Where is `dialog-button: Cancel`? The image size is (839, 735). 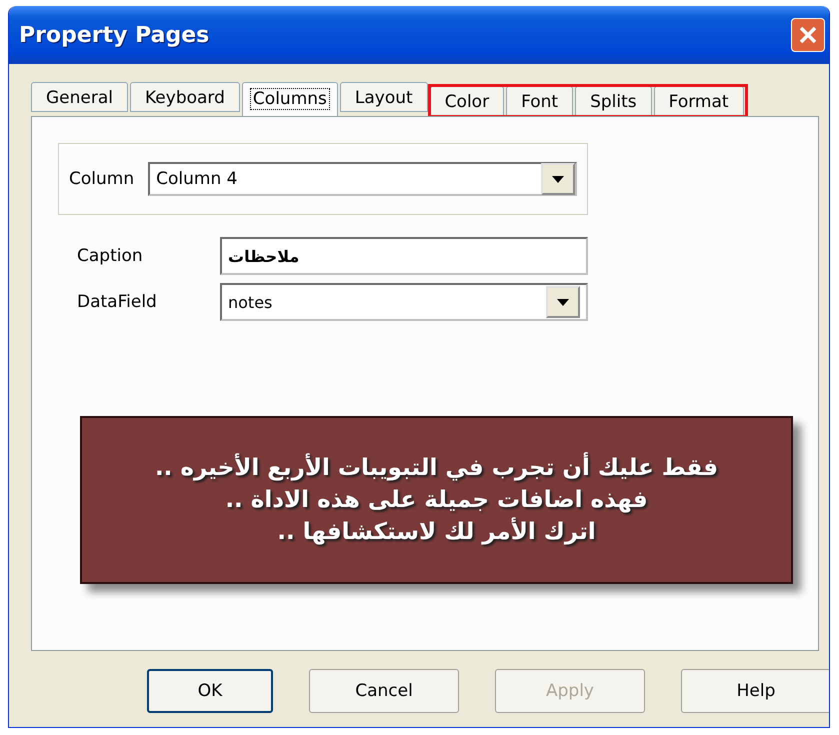
dialog-button: Cancel is located at coordinates (384, 691).